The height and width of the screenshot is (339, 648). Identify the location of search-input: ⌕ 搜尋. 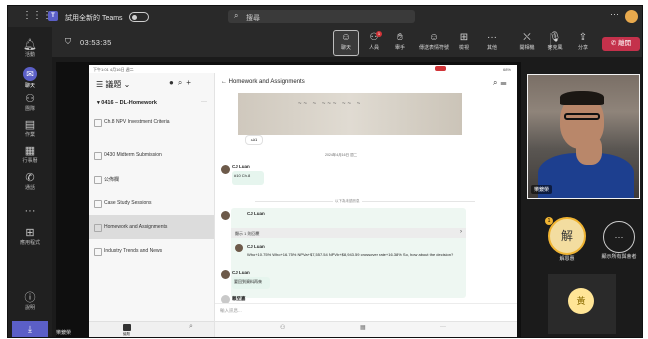
(321, 16).